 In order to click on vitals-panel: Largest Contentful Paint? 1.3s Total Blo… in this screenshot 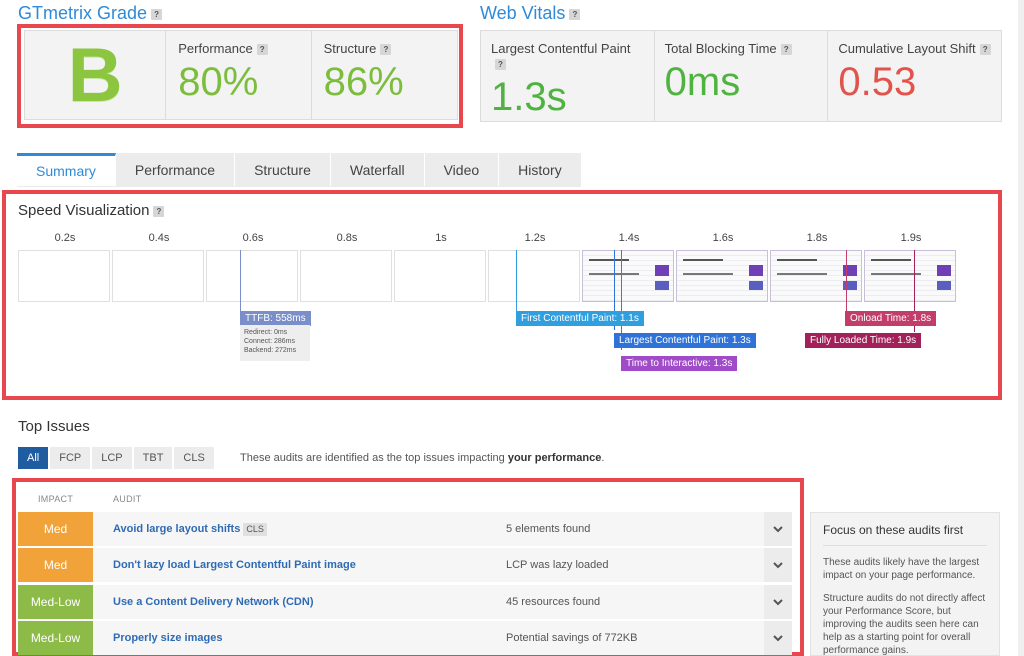, I will do `click(741, 76)`.